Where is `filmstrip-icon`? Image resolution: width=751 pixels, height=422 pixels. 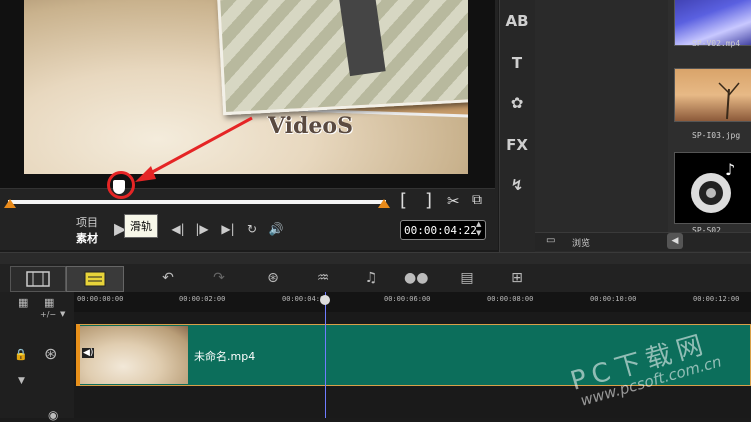
filmstrip-icon is located at coordinates (38, 279).